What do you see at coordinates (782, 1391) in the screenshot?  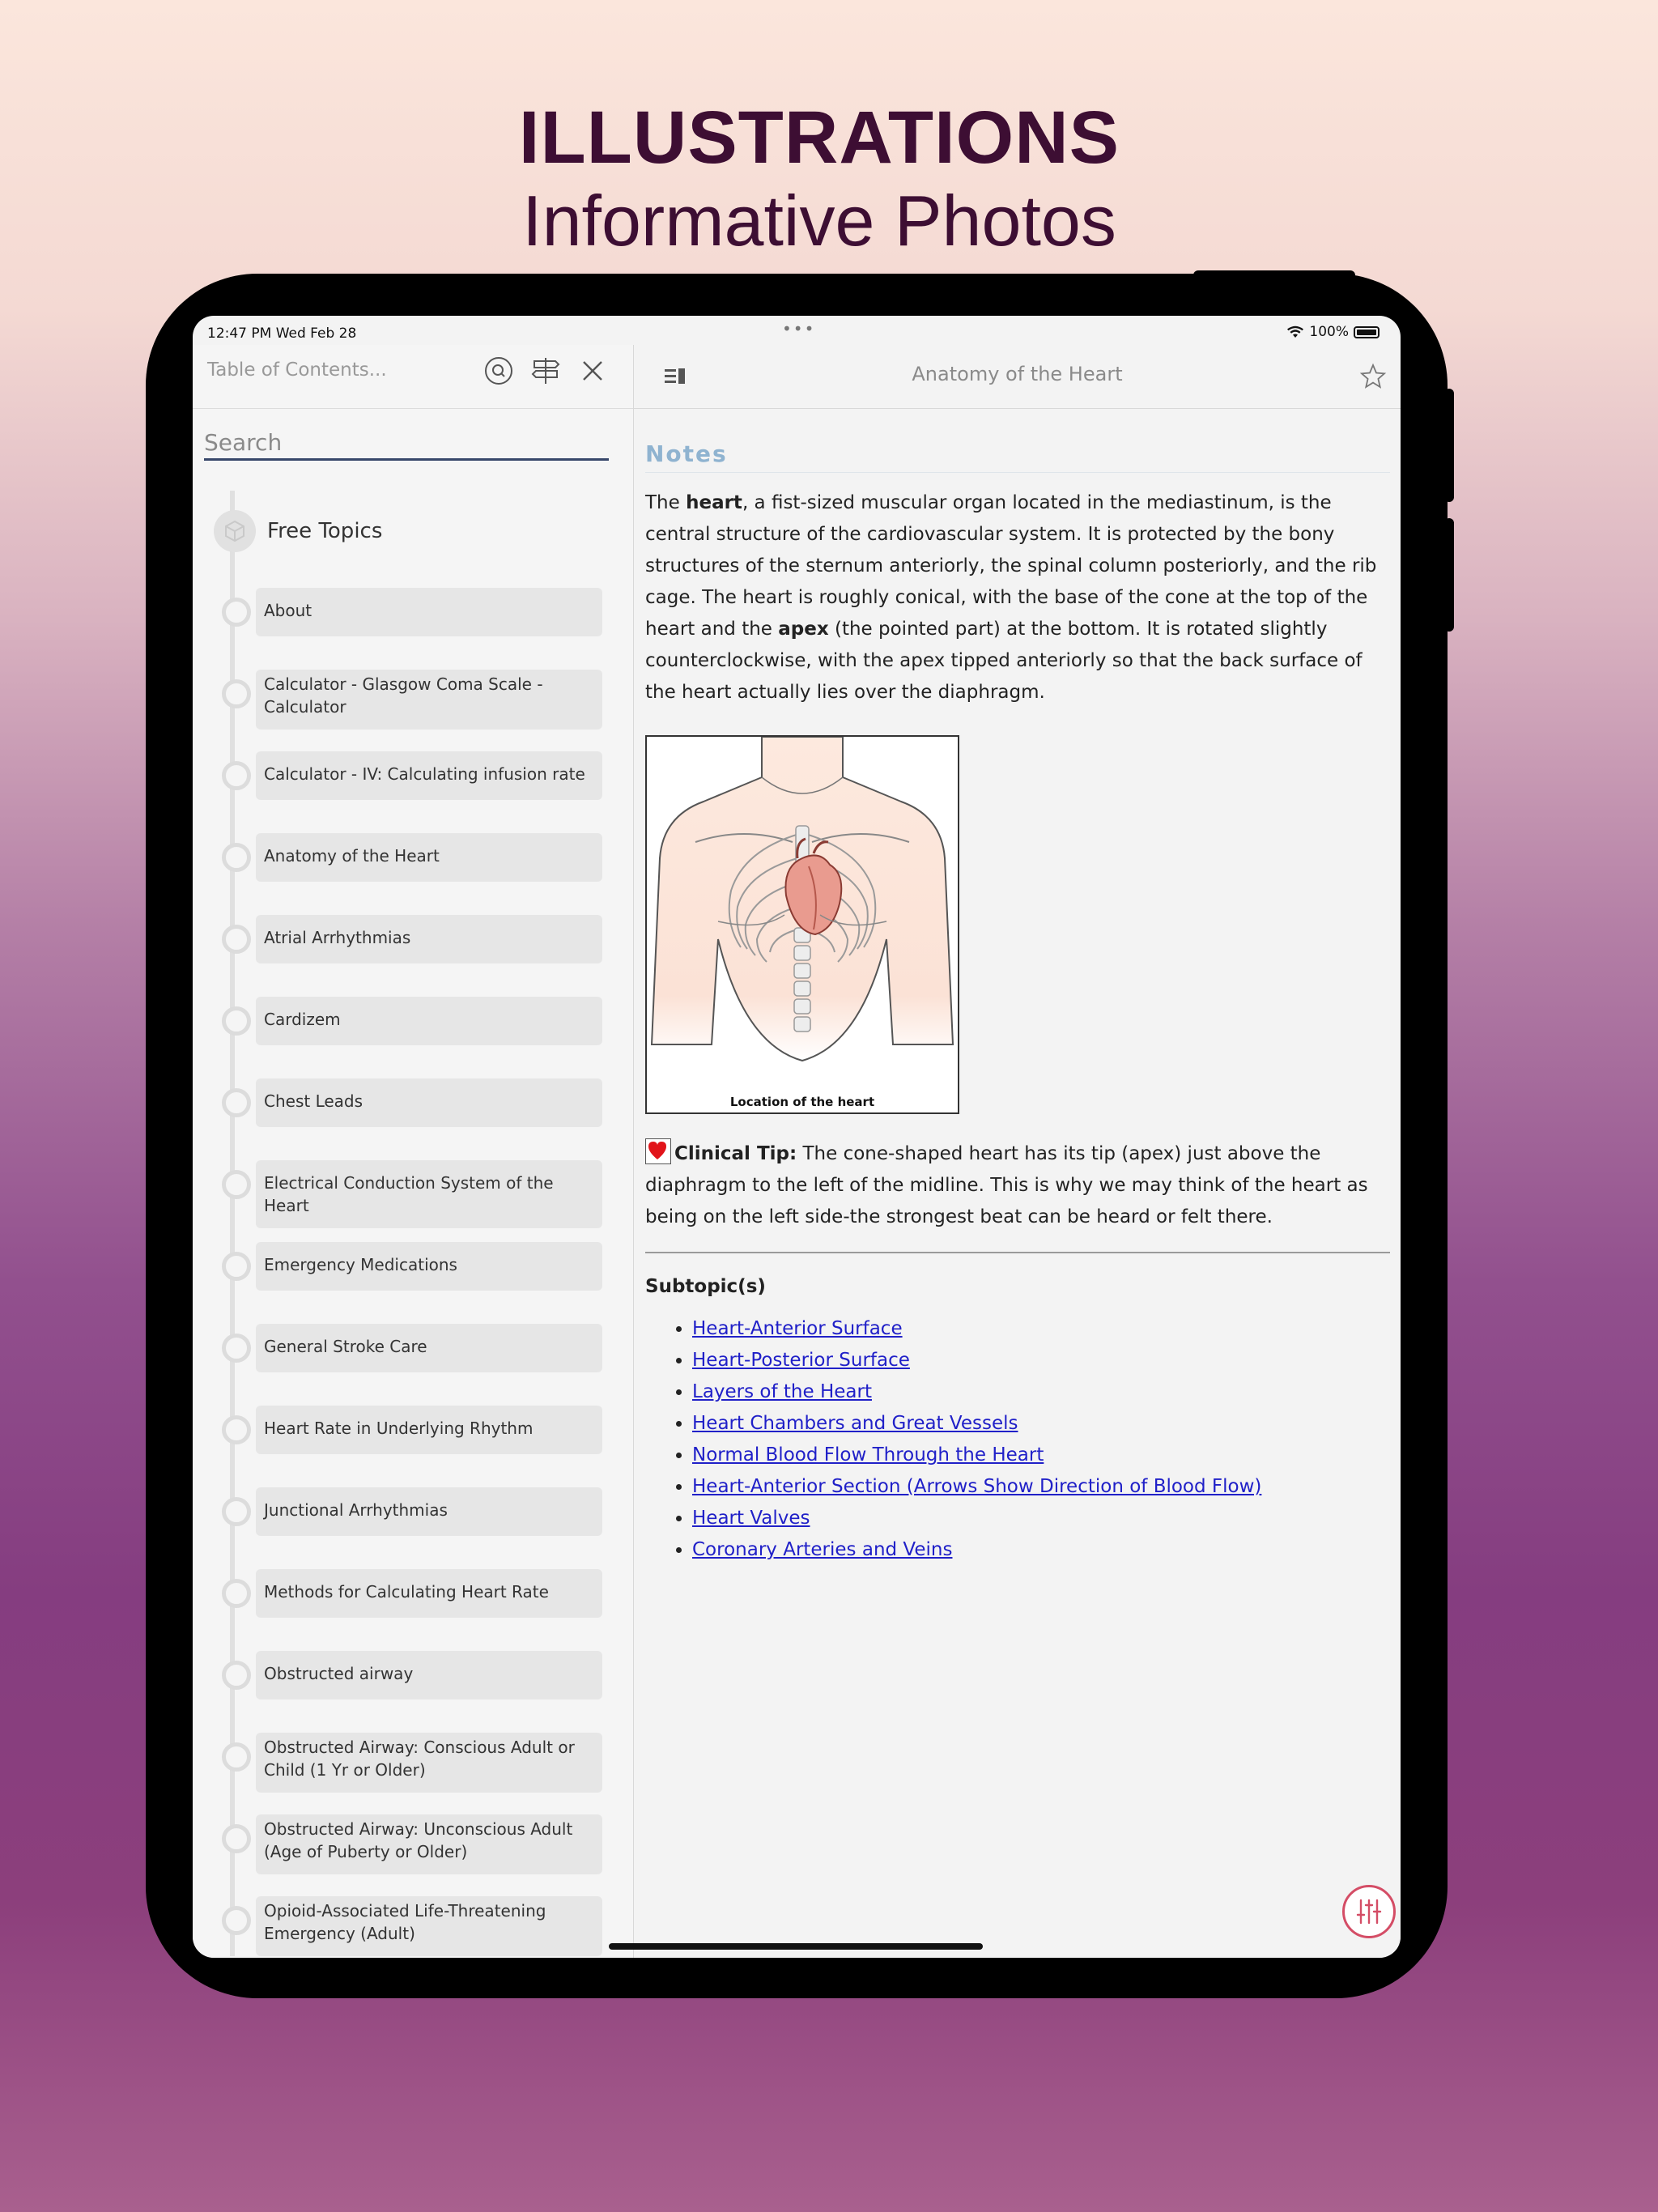 I see `subtopic-link: Layers of the Heart` at bounding box center [782, 1391].